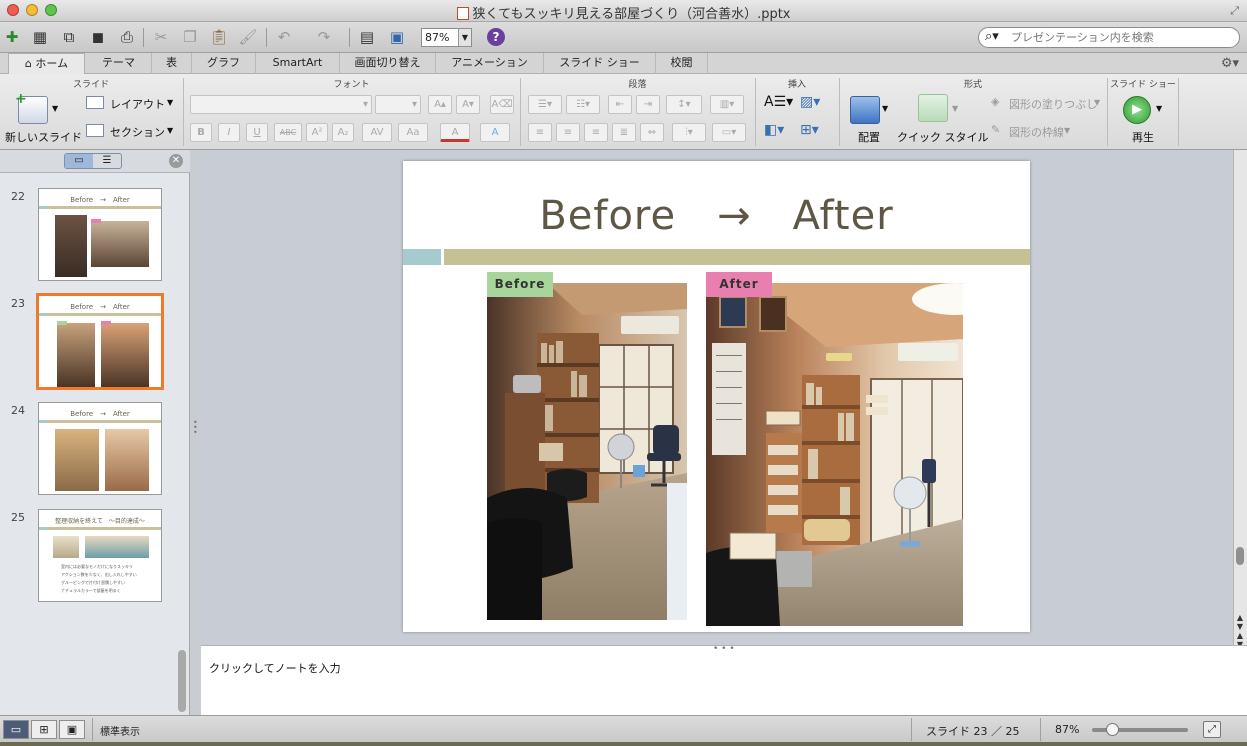 This screenshot has height=746, width=1247. Describe the element at coordinates (739, 284) in the screenshot. I see `after-label: After` at that location.